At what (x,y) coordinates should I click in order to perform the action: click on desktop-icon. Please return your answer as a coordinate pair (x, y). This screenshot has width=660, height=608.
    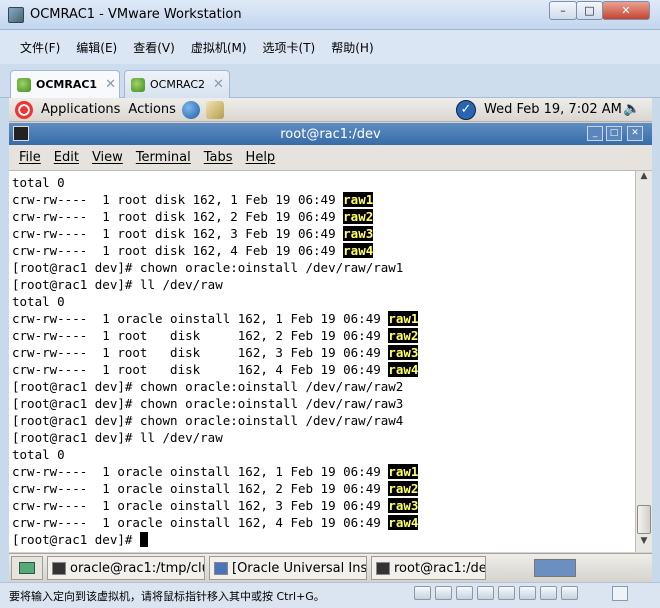
    Looking at the image, I should click on (27, 568).